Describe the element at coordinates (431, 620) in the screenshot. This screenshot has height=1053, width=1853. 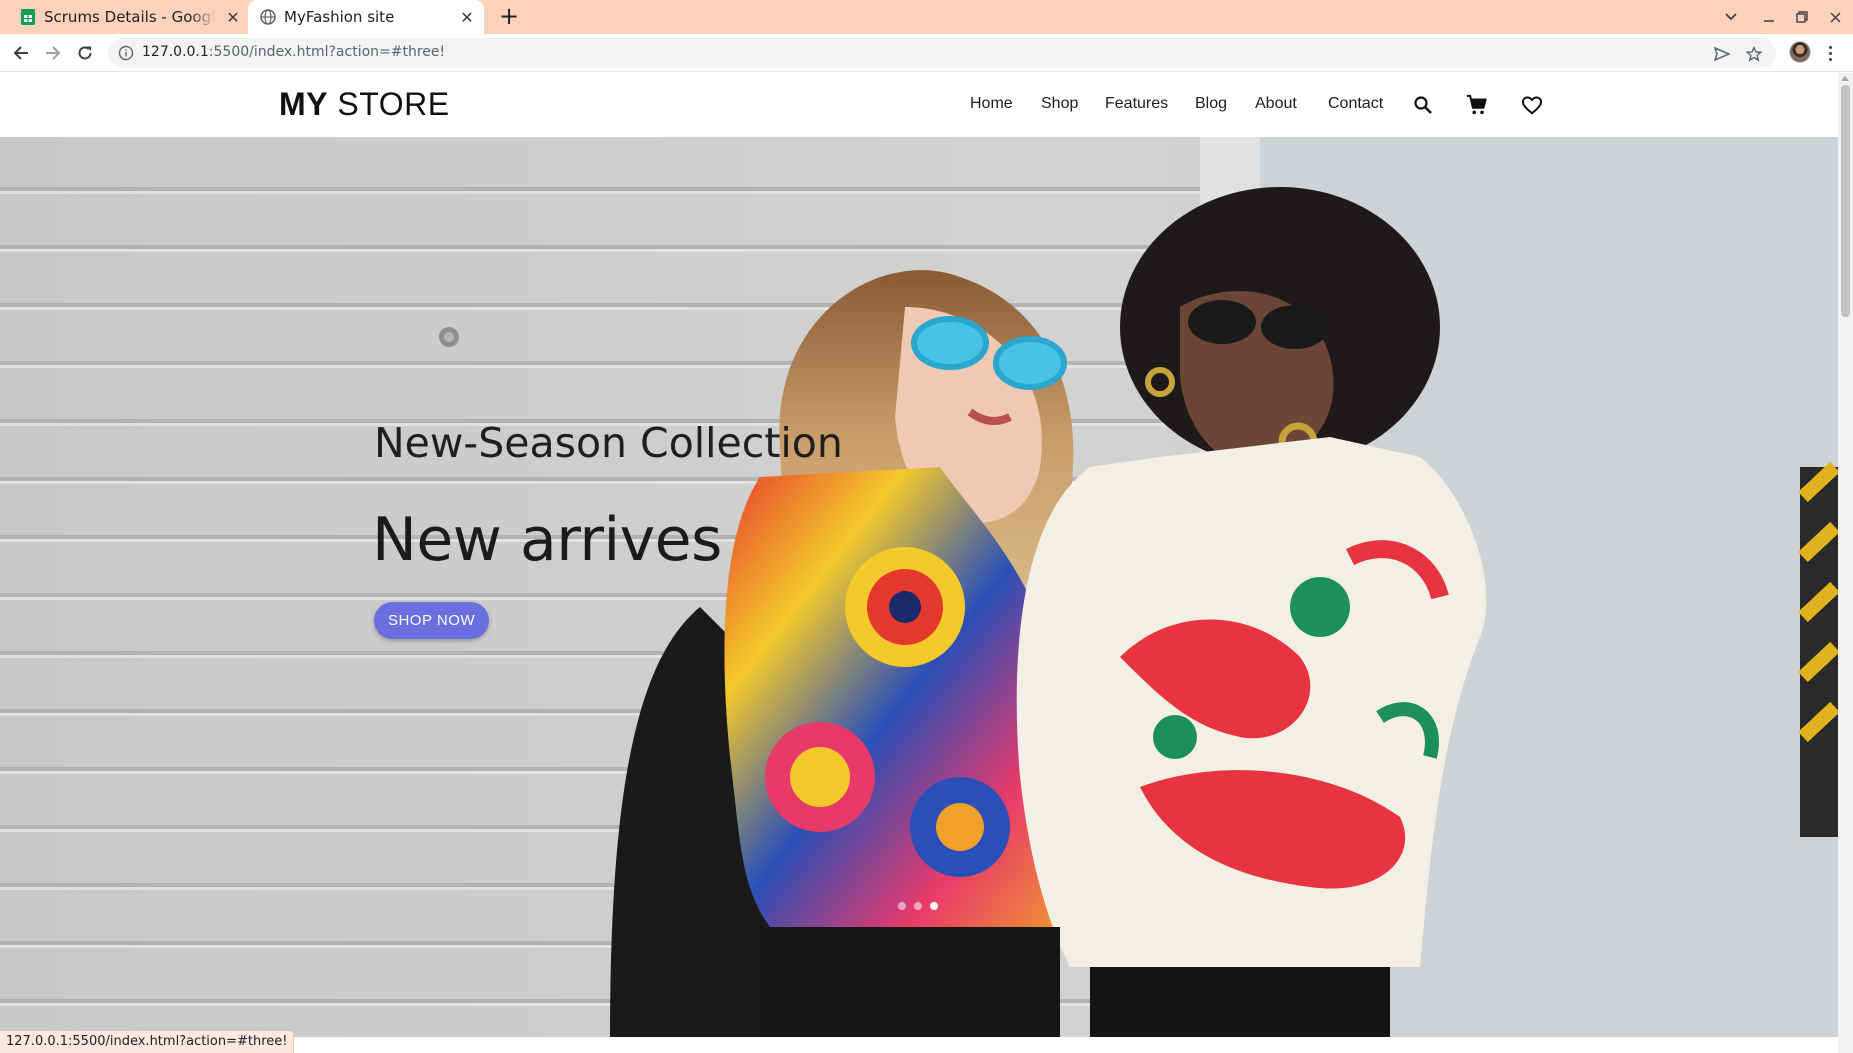
I see `shop-now-button: SHOP NOW` at that location.